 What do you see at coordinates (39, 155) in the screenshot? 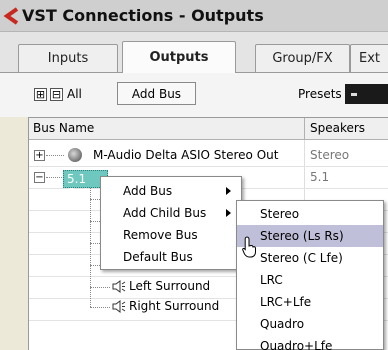
I see `expand-icon: +` at bounding box center [39, 155].